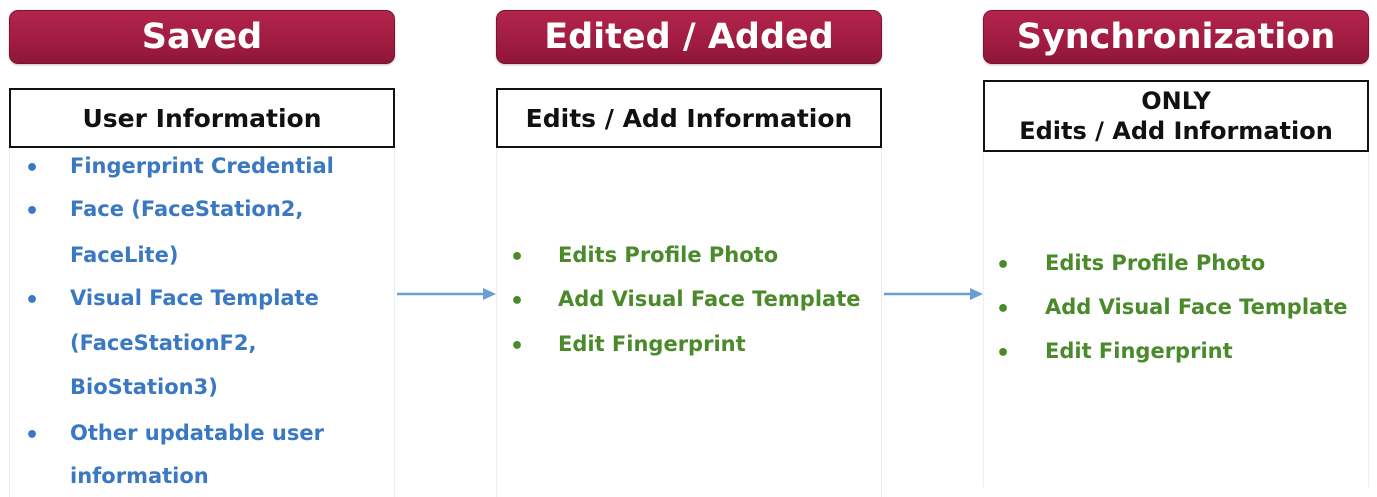 The height and width of the screenshot is (497, 1377). What do you see at coordinates (202, 166) in the screenshot?
I see `list-item-text: Fingerprint Credential` at bounding box center [202, 166].